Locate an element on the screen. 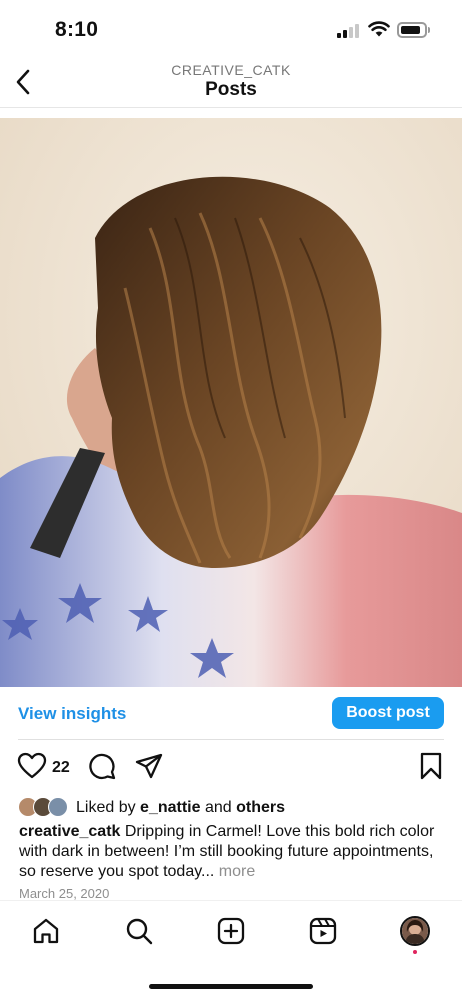 This screenshot has width=462, height=1000. home-icon is located at coordinates (46, 931).